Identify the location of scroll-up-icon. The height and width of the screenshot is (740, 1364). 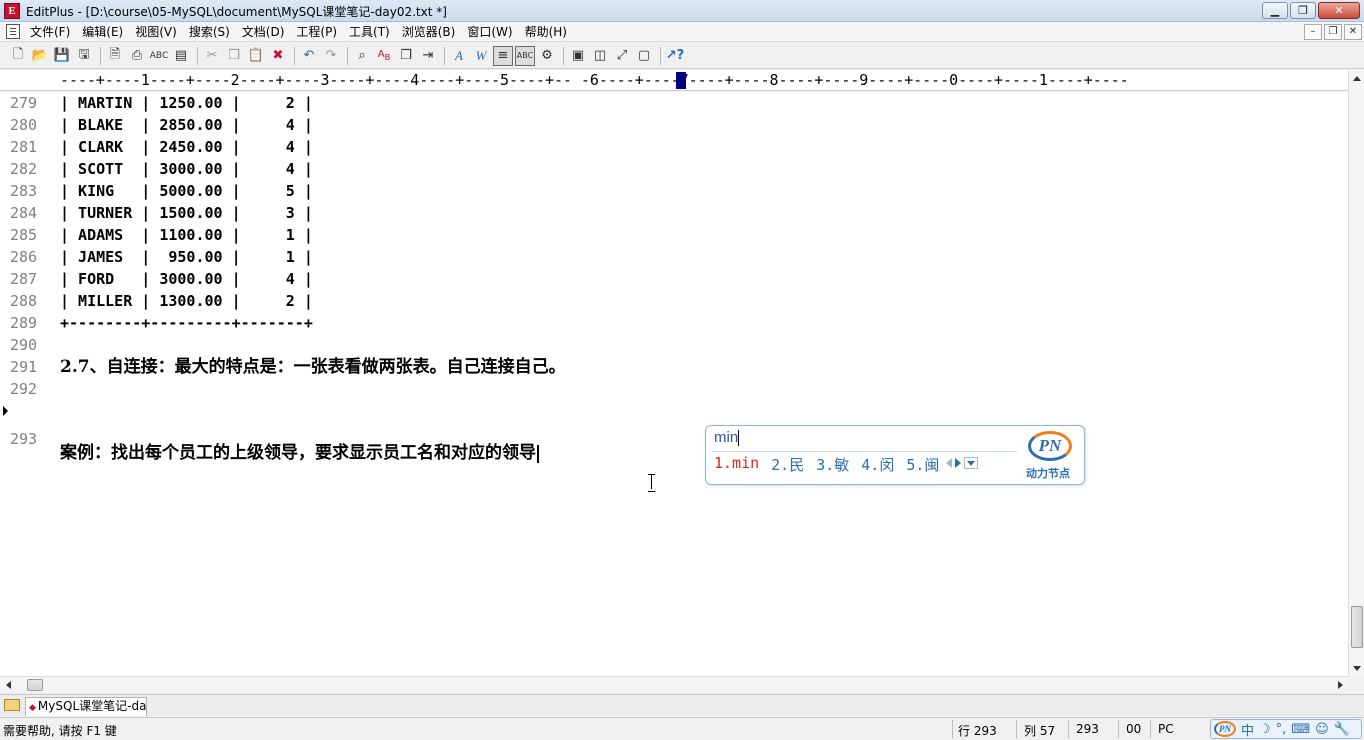
(1356, 78).